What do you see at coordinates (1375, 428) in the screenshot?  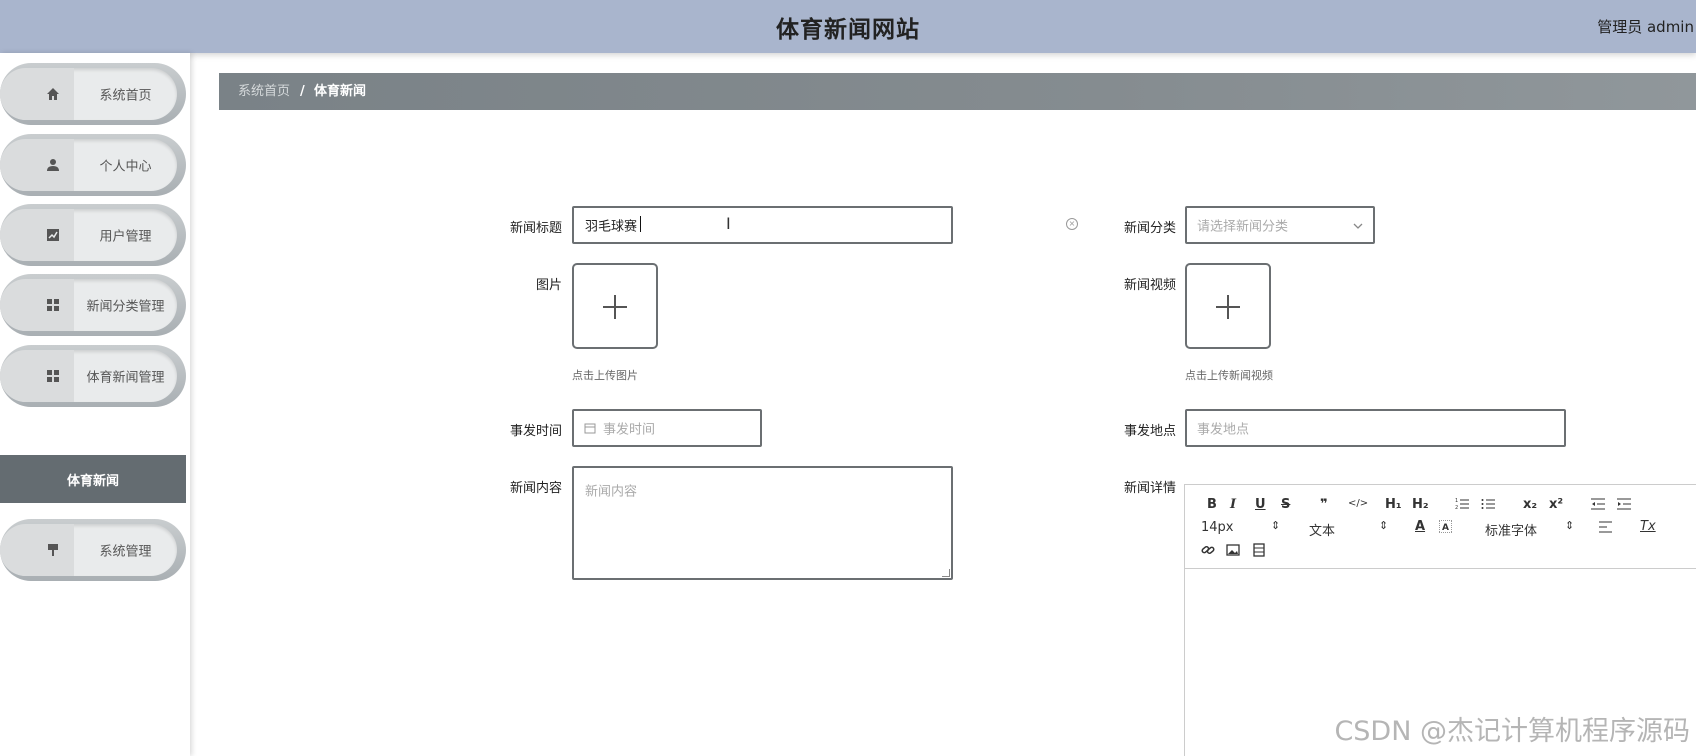 I see `place-input: 事发地点` at bounding box center [1375, 428].